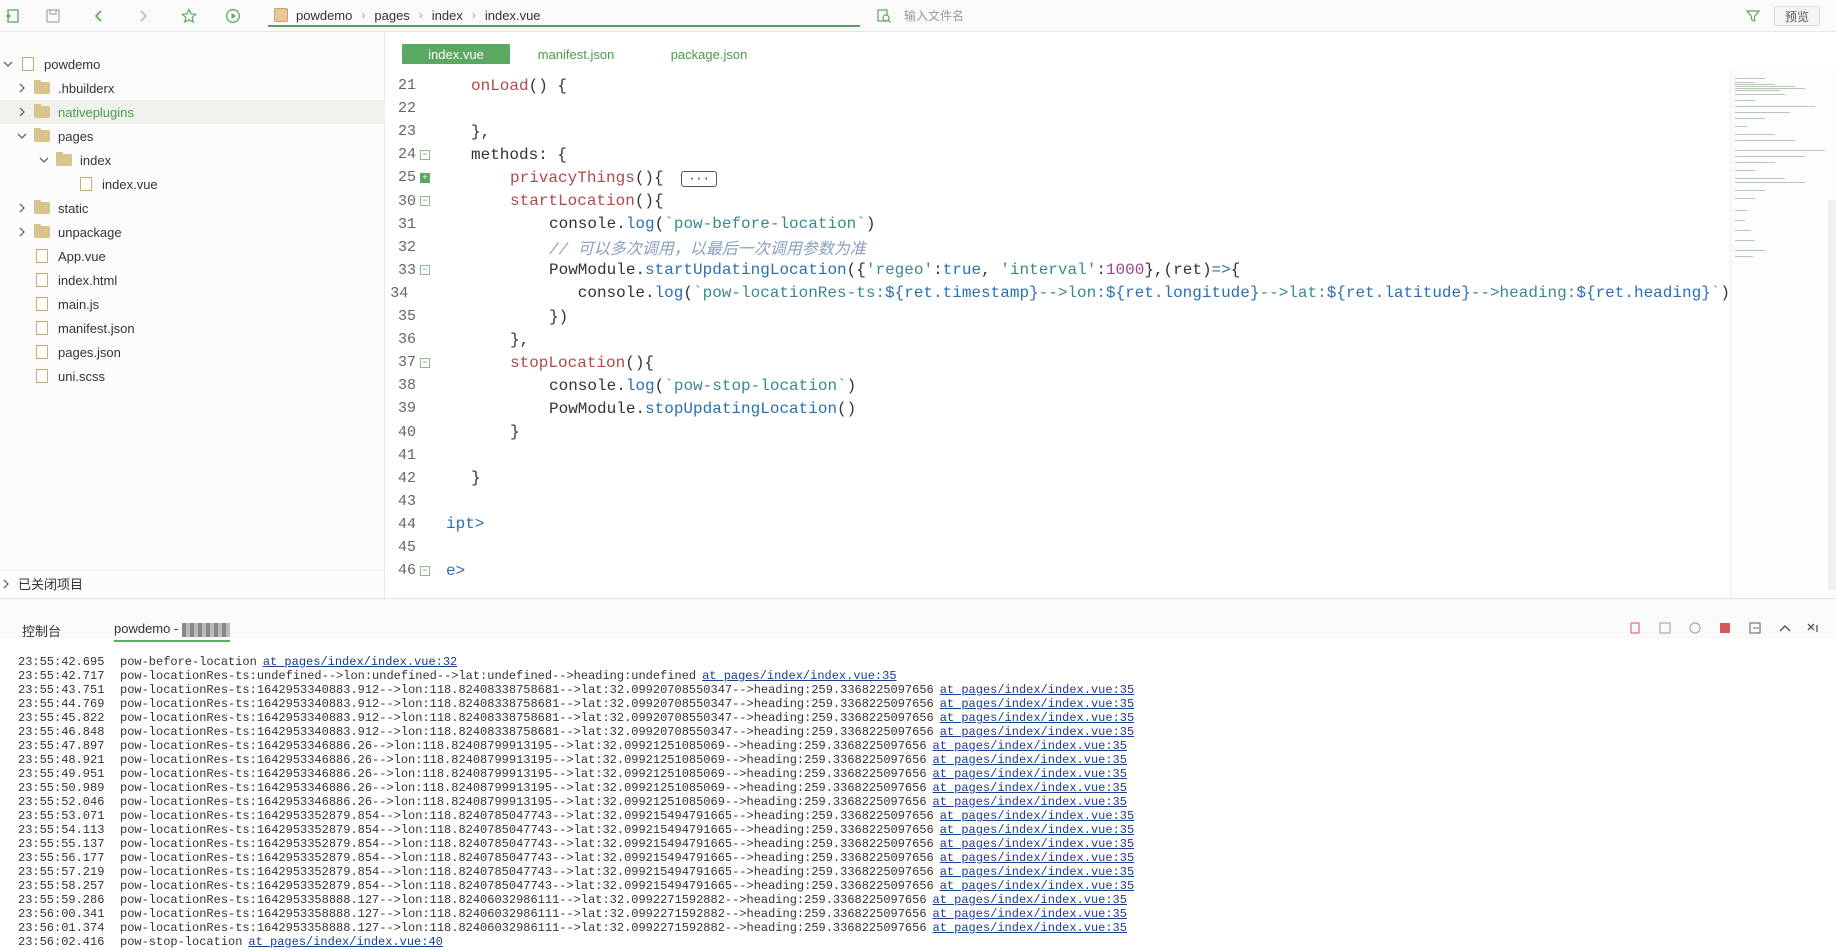 This screenshot has height=950, width=1836. What do you see at coordinates (192, 160) in the screenshot?
I see `sidebar-item: index` at bounding box center [192, 160].